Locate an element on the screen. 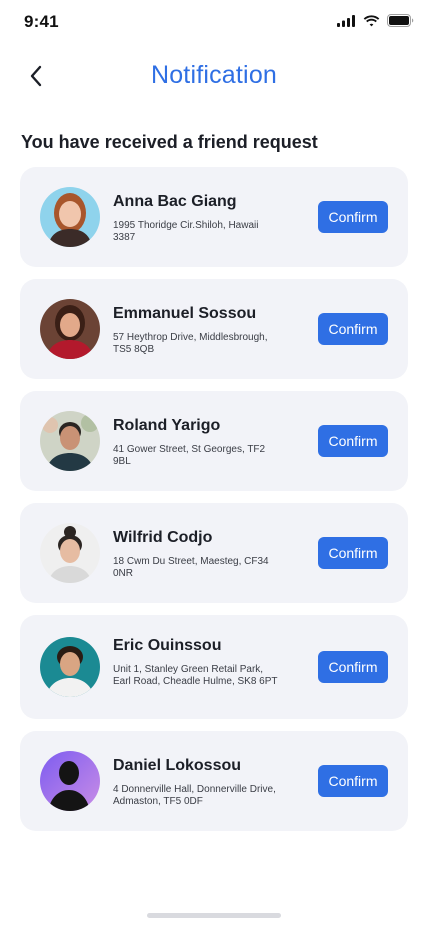  status-icons is located at coordinates (375, 20).